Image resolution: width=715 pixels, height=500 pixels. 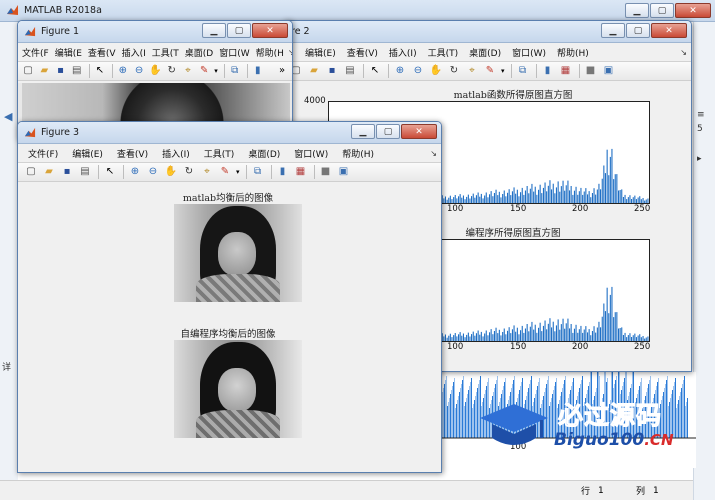 What do you see at coordinates (548, 71) in the screenshot?
I see `figure2-colorbar-icon: ▮` at bounding box center [548, 71].